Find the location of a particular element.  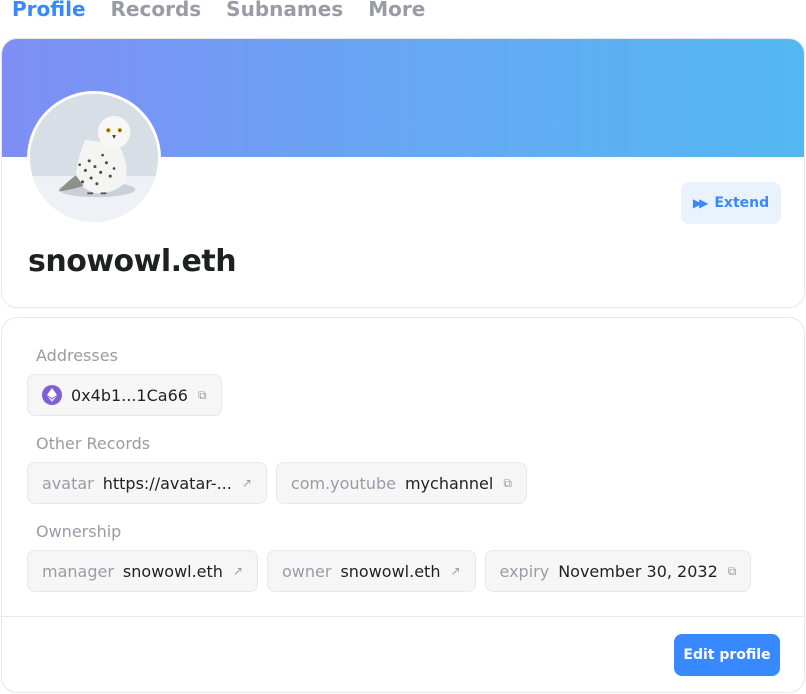

address-chip-eth: 0x4b1...1Ca66 ⧉ is located at coordinates (124, 395).